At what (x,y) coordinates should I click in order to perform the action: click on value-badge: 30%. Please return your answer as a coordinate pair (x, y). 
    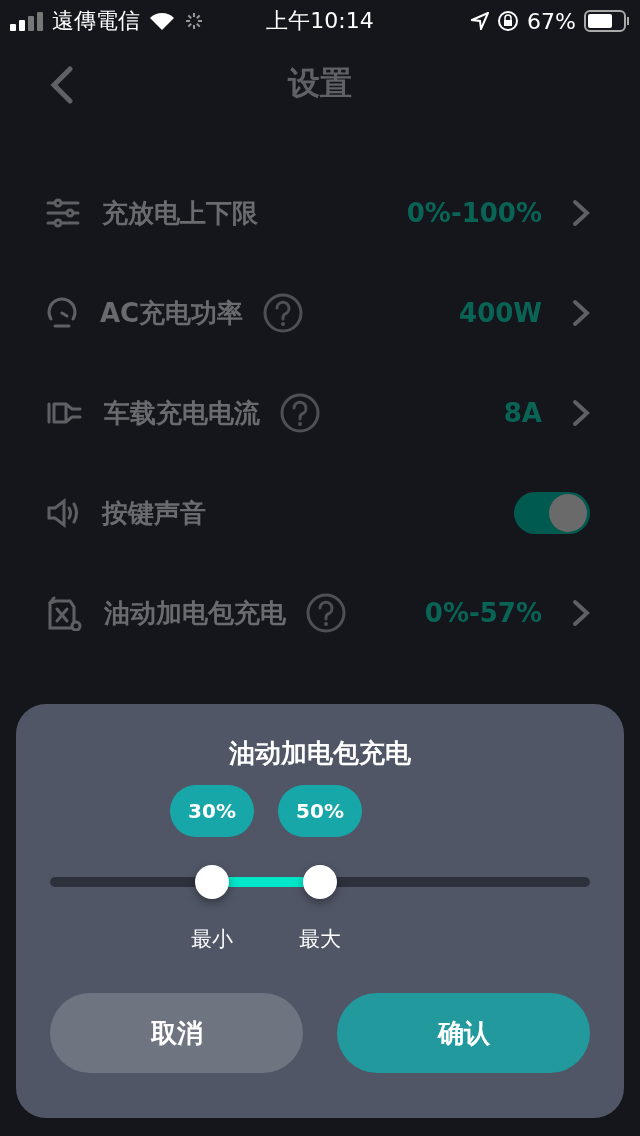
    Looking at the image, I should click on (212, 811).